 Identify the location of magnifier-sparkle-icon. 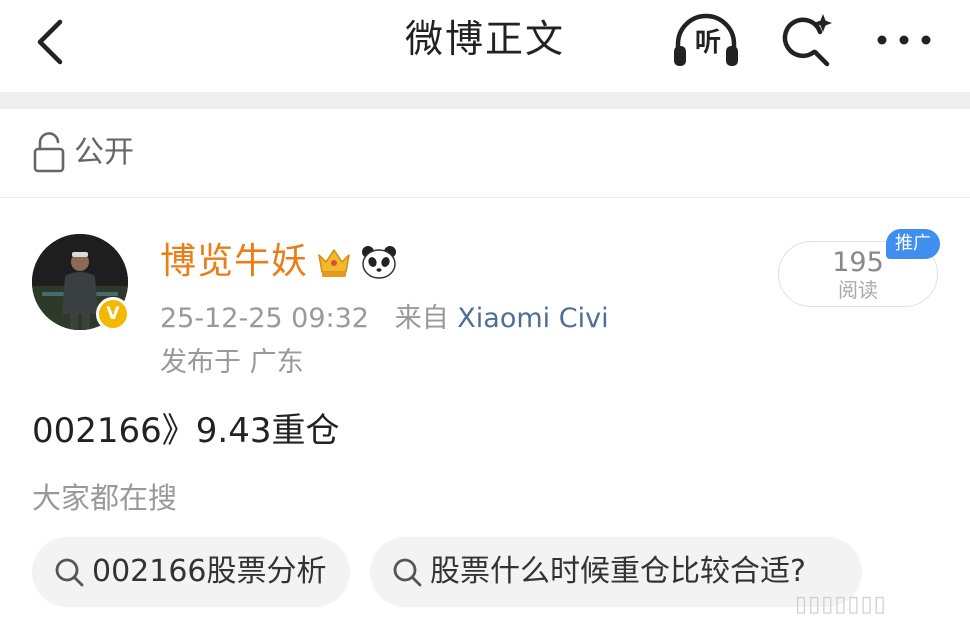
(807, 40).